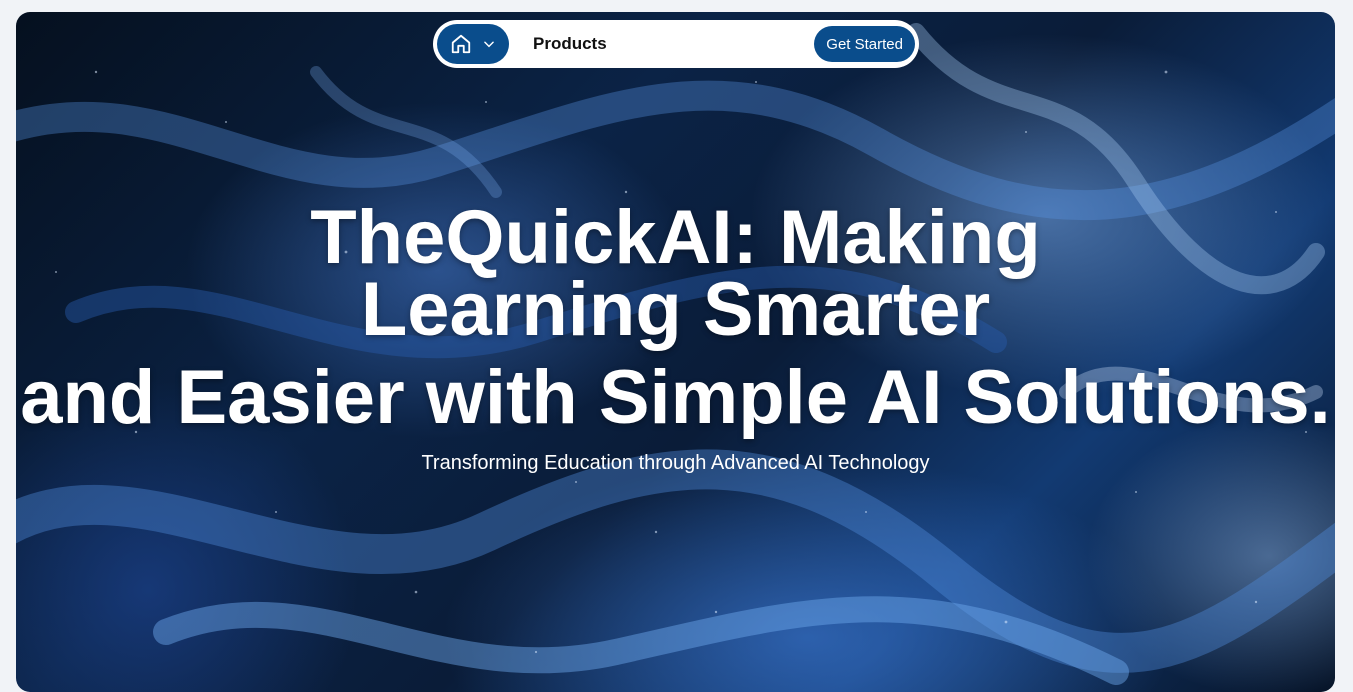  What do you see at coordinates (473, 44) in the screenshot?
I see `home-menu-button` at bounding box center [473, 44].